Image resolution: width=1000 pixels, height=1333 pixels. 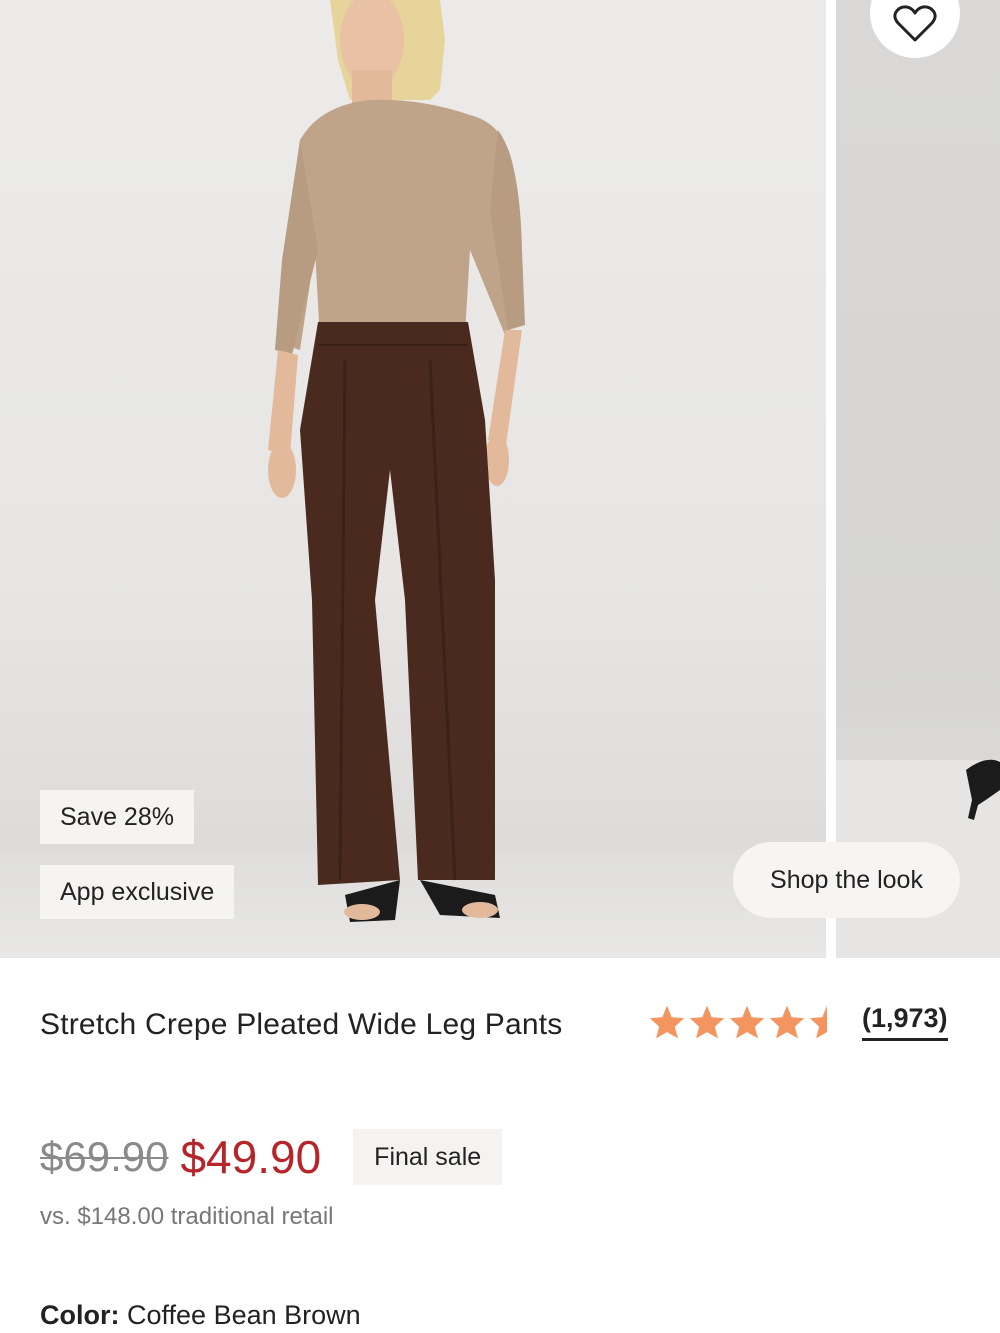 I want to click on product-title: Stretch Crepe Pleated Wide Leg Pants, so click(x=301, y=1024).